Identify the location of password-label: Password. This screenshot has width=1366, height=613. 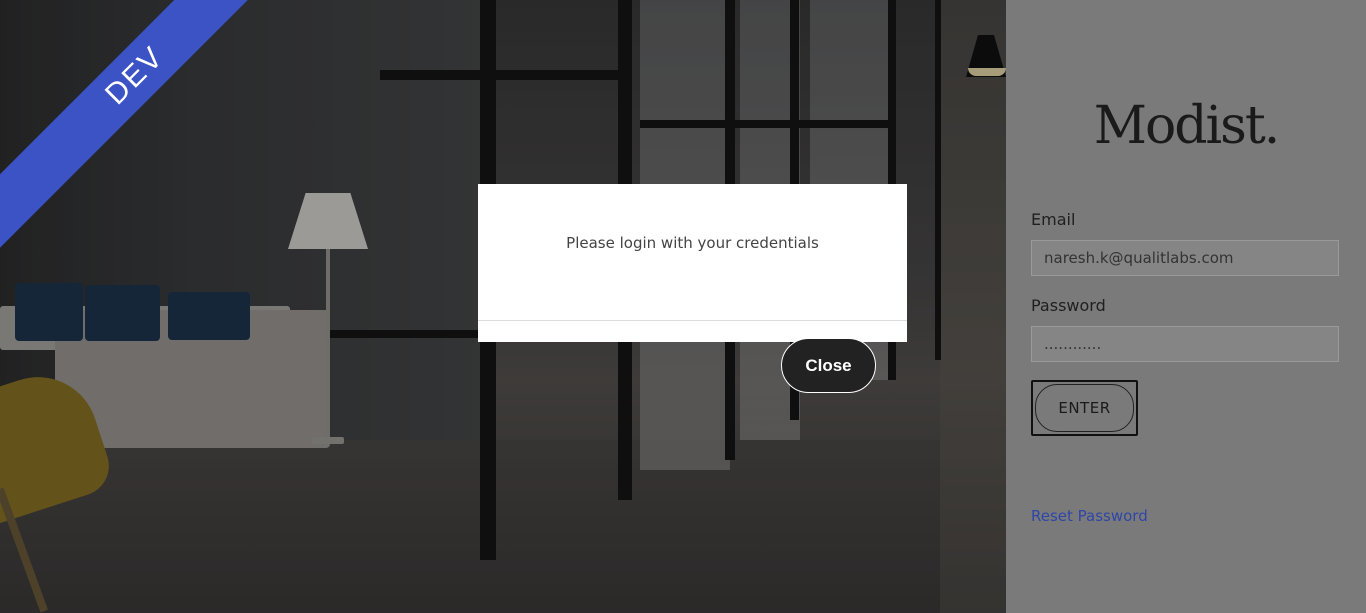
(1068, 305).